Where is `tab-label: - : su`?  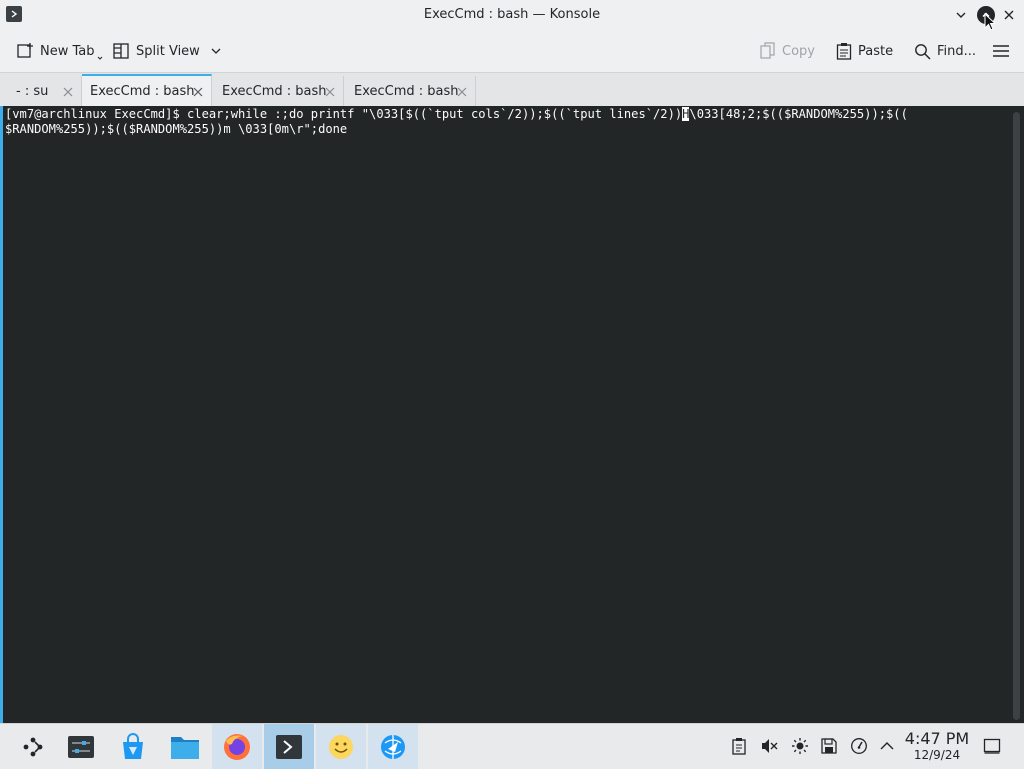
tab-label: - : su is located at coordinates (32, 91).